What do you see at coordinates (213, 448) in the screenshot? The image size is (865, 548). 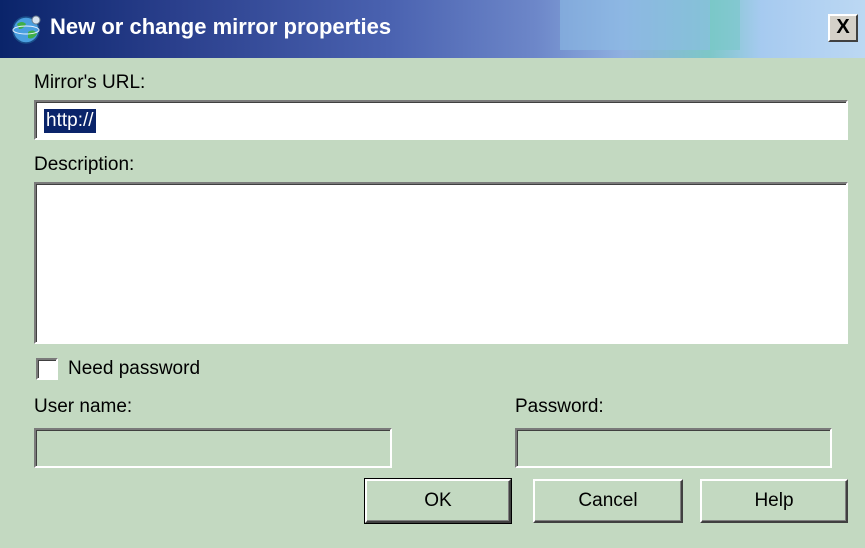 I see `username-field` at bounding box center [213, 448].